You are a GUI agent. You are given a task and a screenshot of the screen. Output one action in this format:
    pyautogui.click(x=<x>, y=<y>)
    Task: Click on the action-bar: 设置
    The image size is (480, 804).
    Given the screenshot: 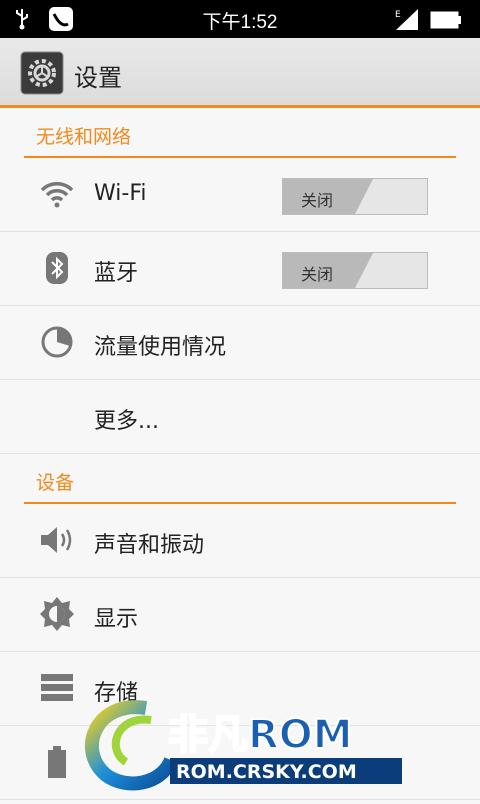 What is the action you would take?
    pyautogui.click(x=240, y=73)
    